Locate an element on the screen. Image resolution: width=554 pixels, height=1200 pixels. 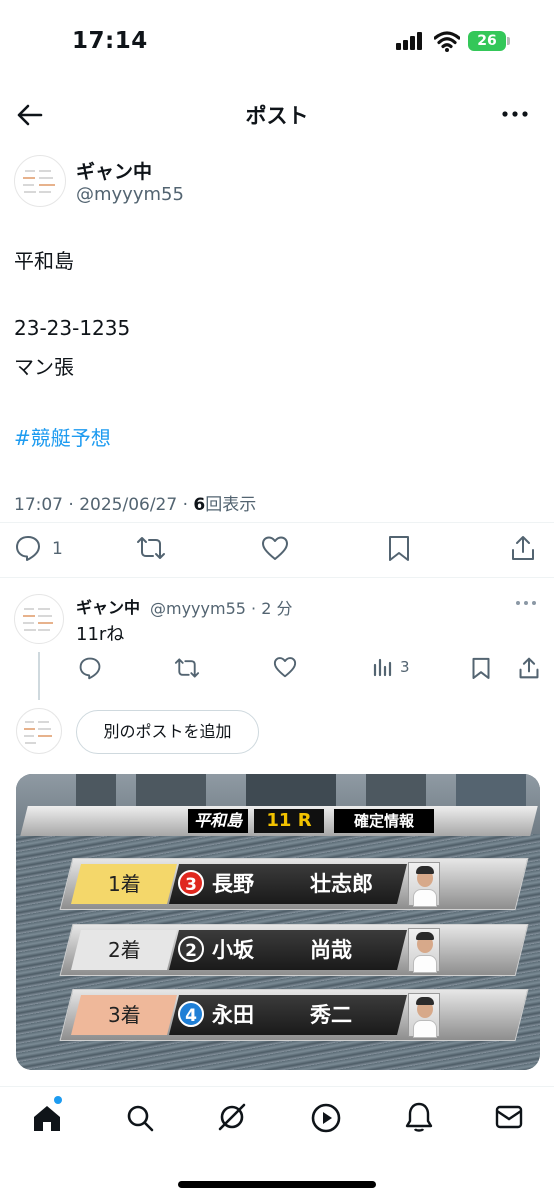
result-row: 3着 4 永田 秀二 is located at coordinates (297, 1015).